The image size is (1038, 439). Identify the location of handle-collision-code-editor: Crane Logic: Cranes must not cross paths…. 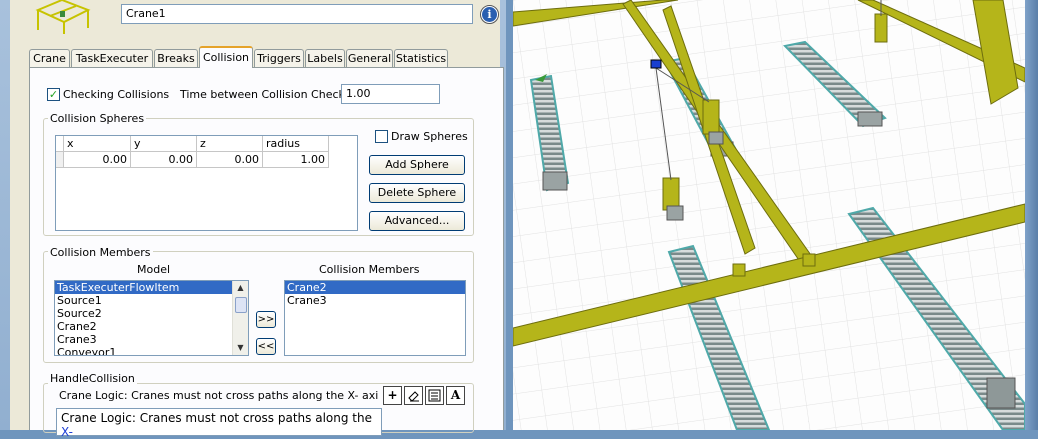
(219, 423).